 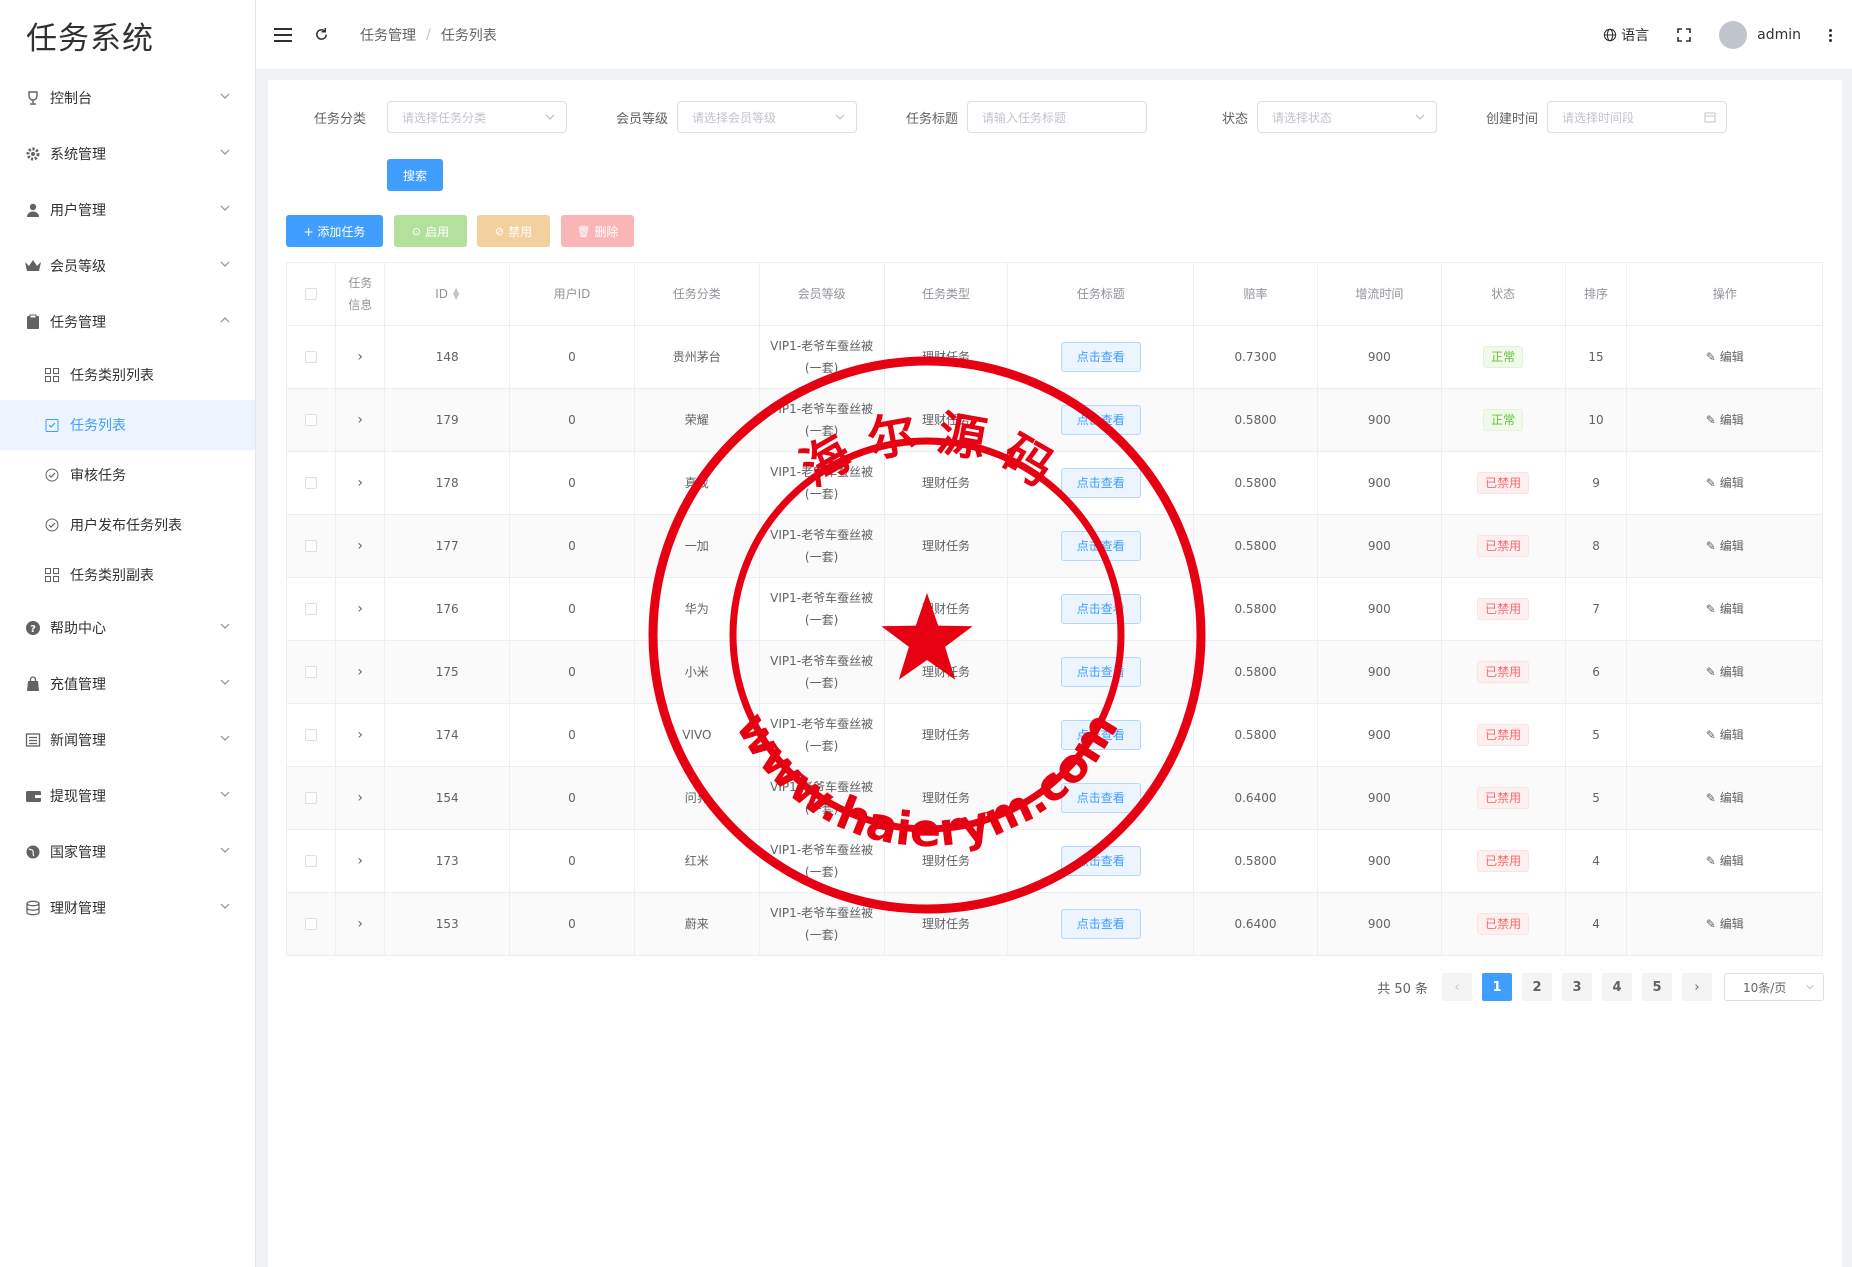 What do you see at coordinates (1760, 35) in the screenshot?
I see `user-menu: admin` at bounding box center [1760, 35].